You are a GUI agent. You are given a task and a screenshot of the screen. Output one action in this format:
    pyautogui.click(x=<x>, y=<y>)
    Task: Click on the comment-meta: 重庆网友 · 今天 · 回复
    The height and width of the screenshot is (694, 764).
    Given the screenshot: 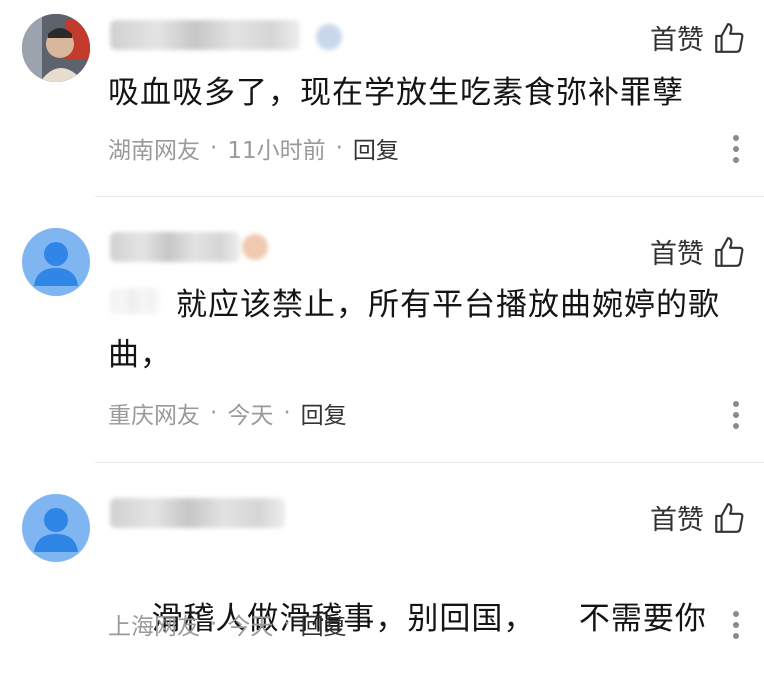 What is the action you would take?
    pyautogui.click(x=227, y=413)
    